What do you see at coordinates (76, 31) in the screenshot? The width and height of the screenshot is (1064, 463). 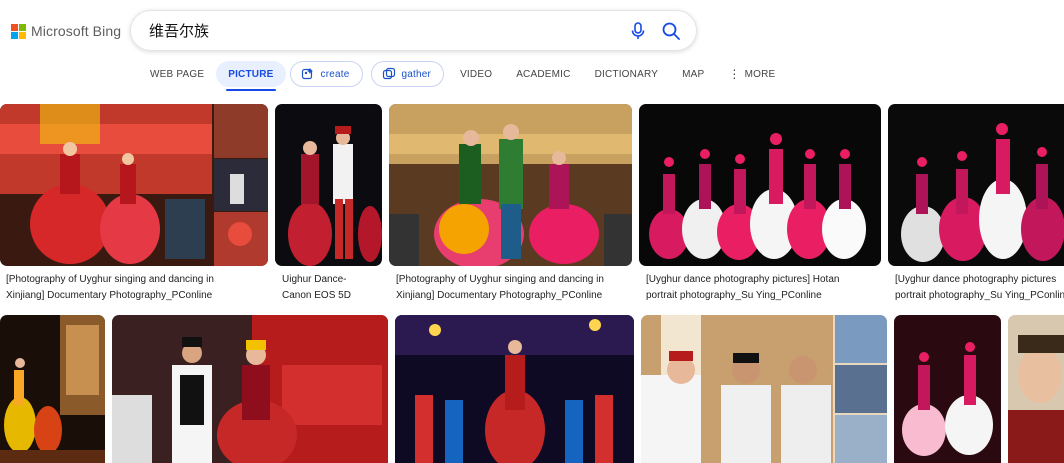 I see `logo-text: Microsoft Bing` at bounding box center [76, 31].